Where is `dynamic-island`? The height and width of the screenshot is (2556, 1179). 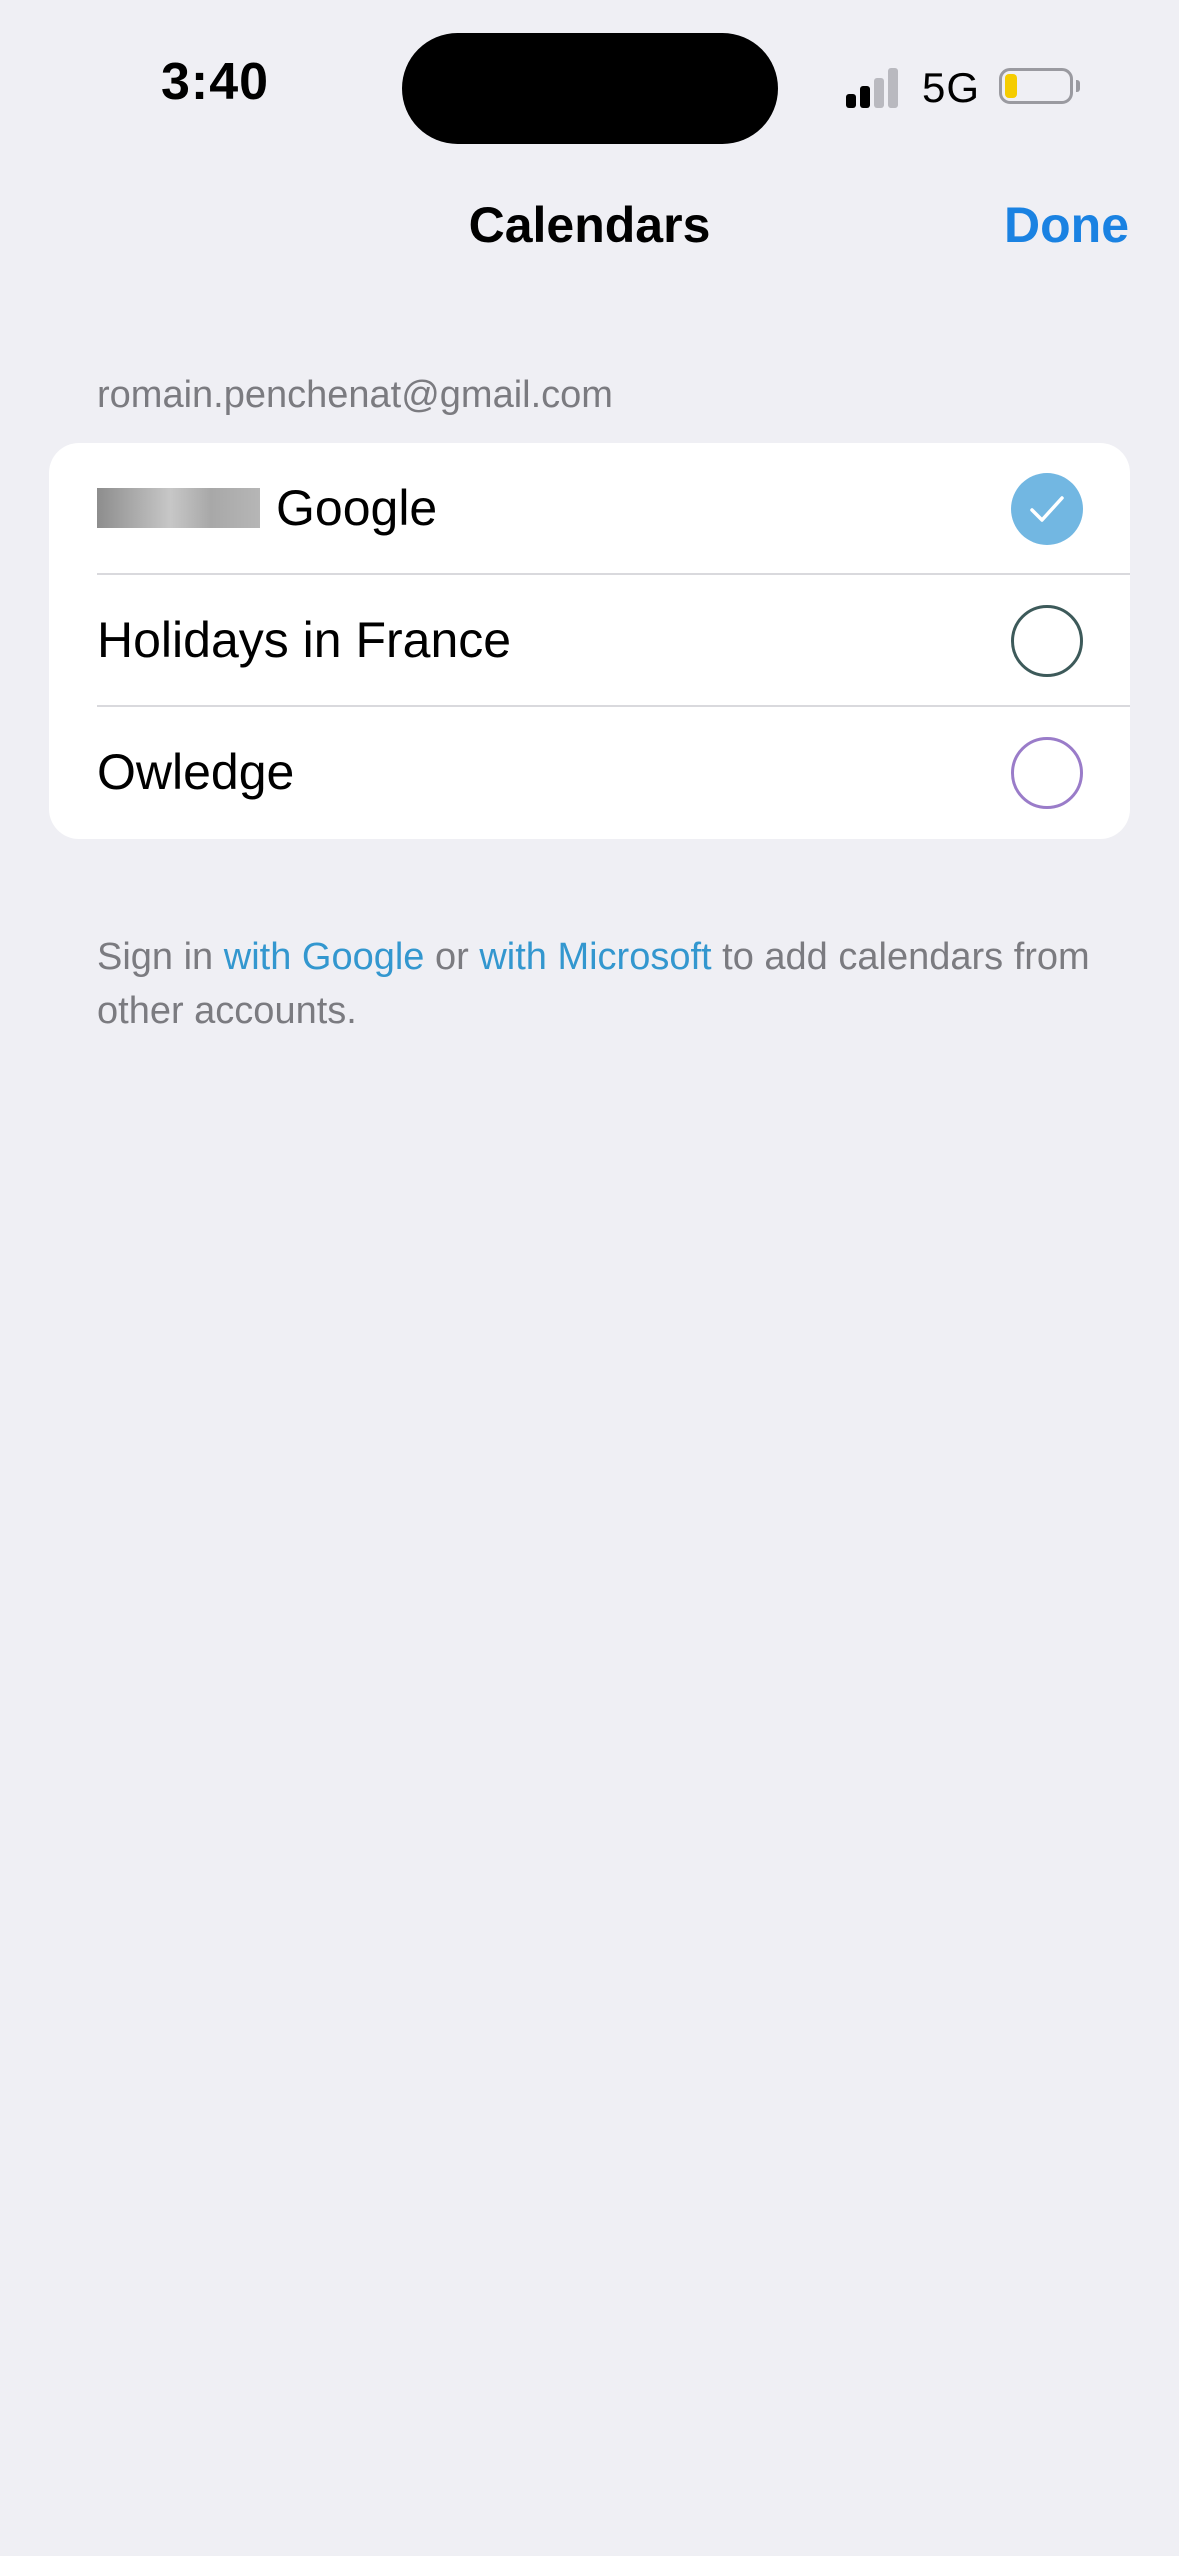
dynamic-island is located at coordinates (590, 88).